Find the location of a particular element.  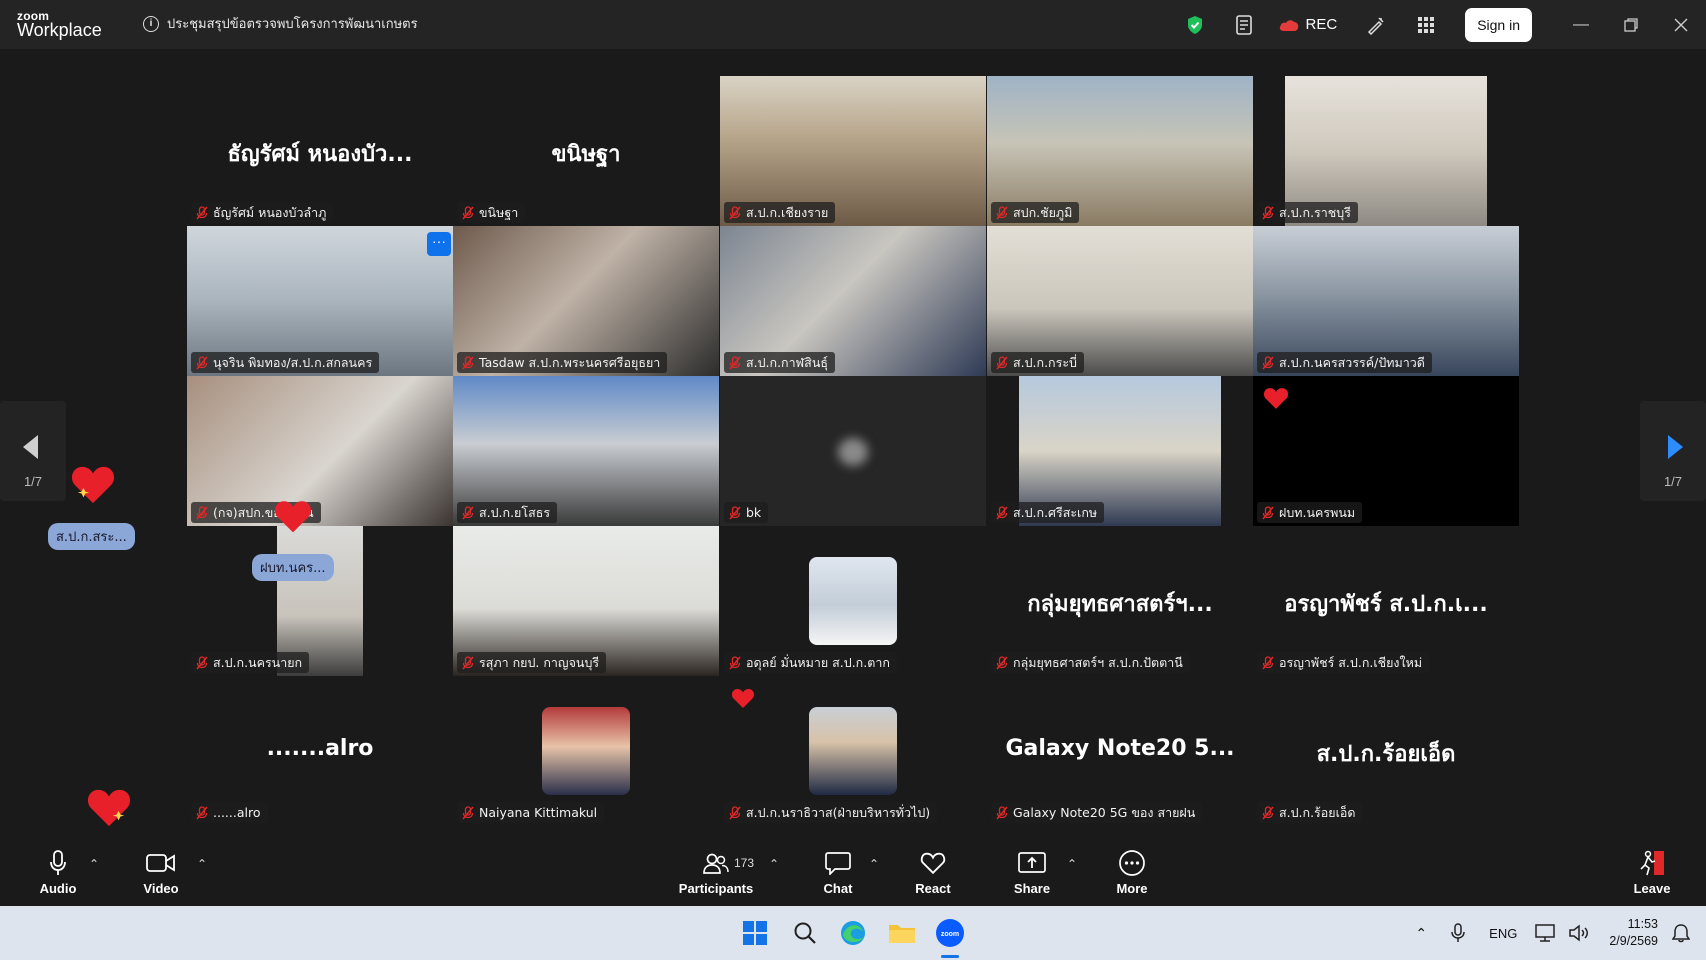

audio-options-caret-icon: ⌃ is located at coordinates (94, 864).